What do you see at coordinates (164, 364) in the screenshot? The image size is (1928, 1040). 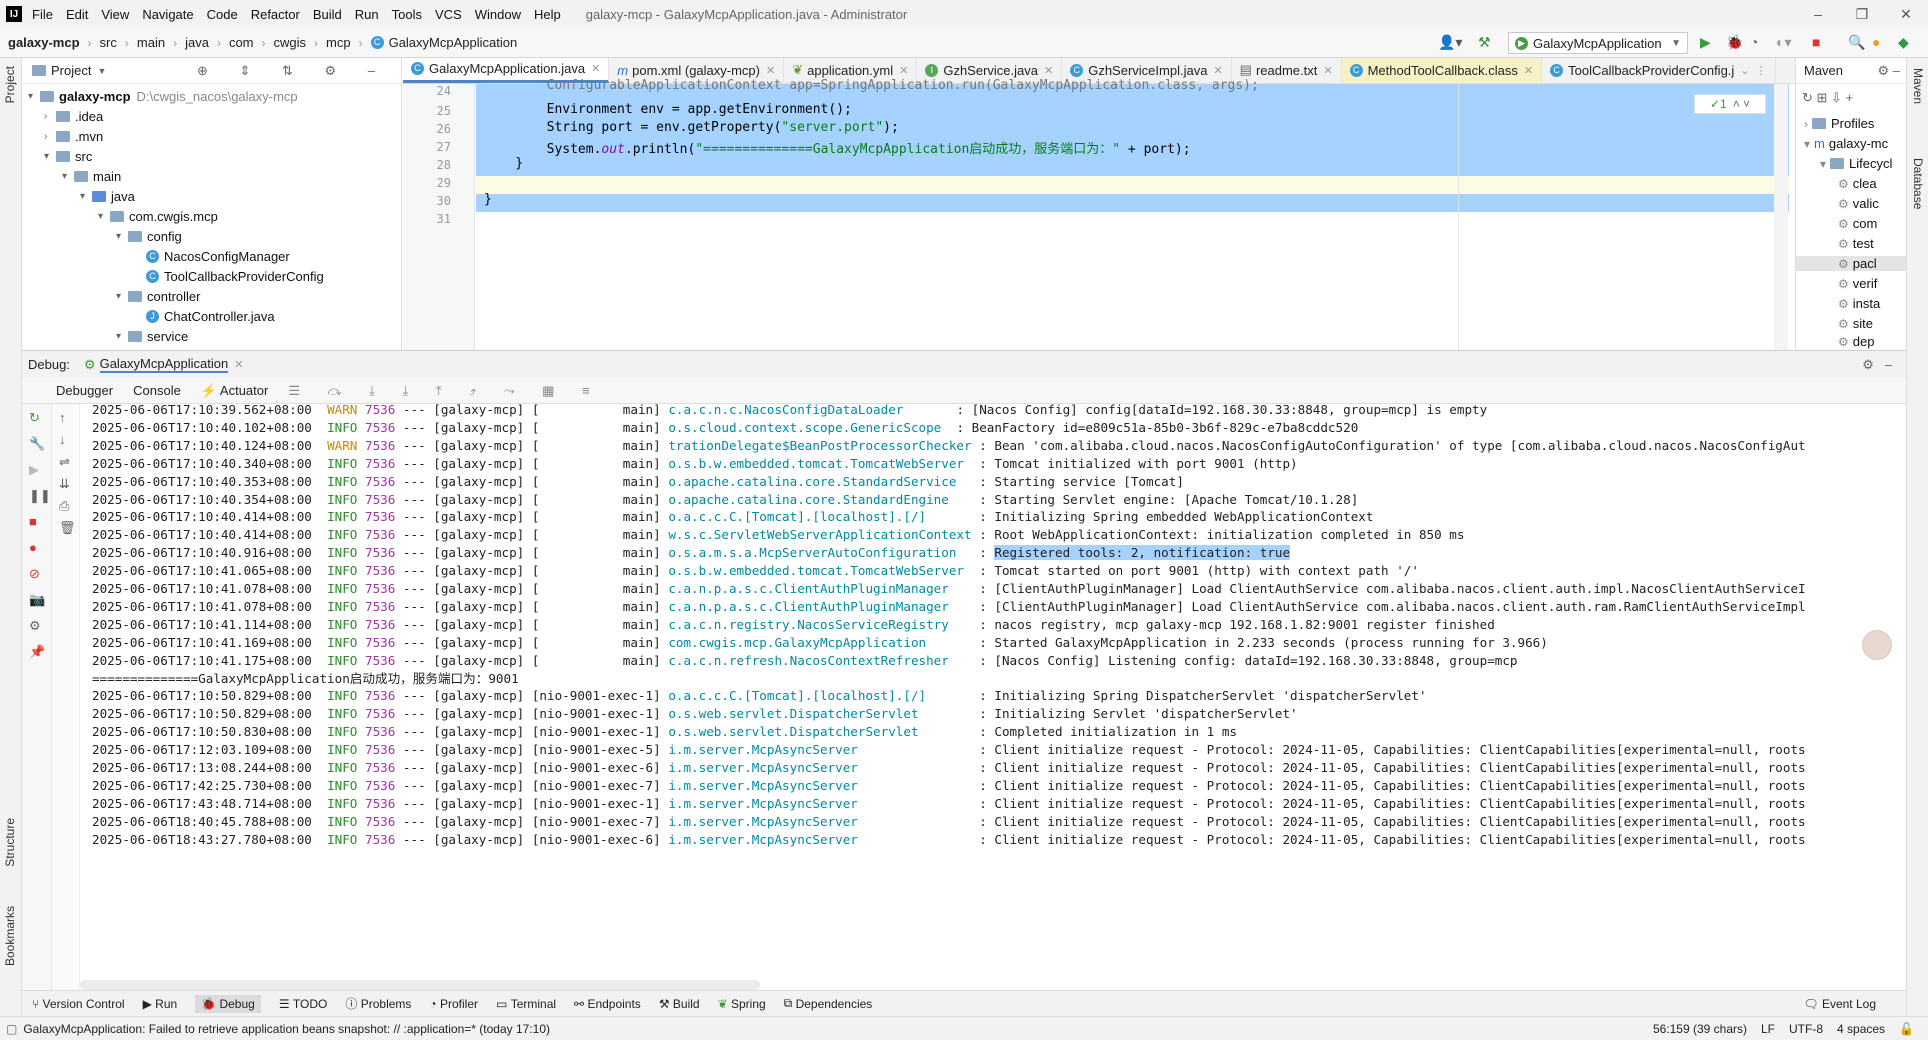 I see `debug-session-tab: GalaxyMcpApplication` at bounding box center [164, 364].